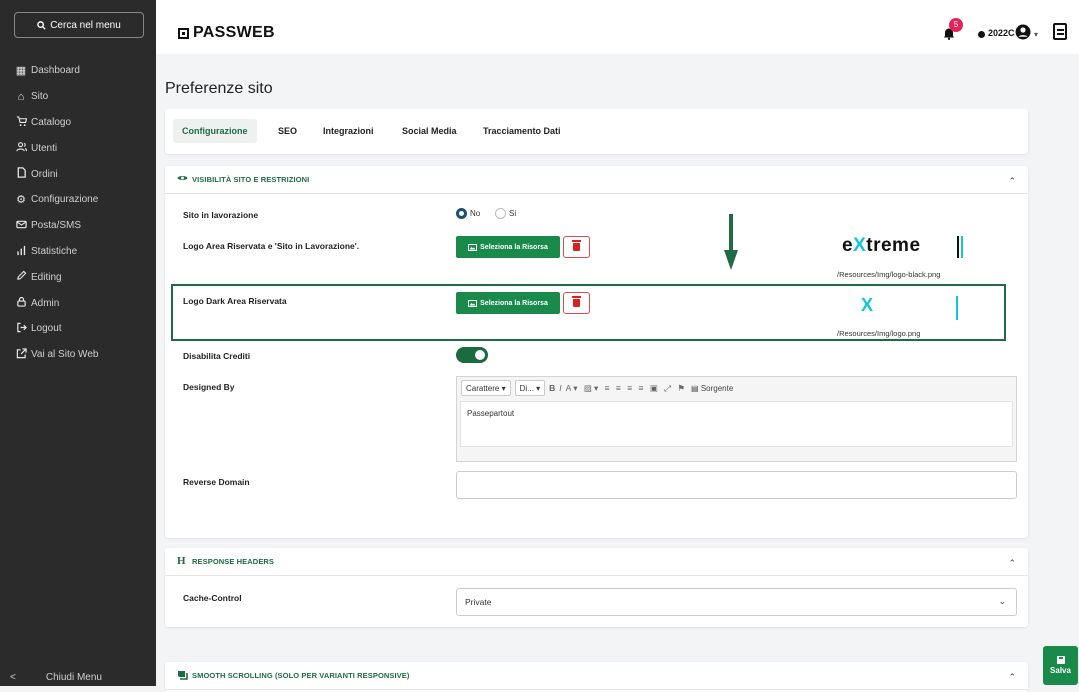  I want to click on sidebar-item-configurazione: ⚙ Configurazione, so click(78, 200).